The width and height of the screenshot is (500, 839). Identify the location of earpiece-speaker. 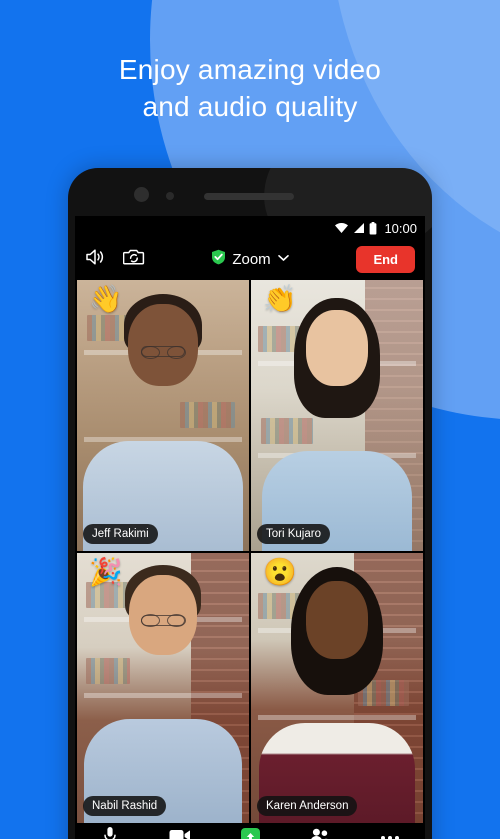
(249, 196).